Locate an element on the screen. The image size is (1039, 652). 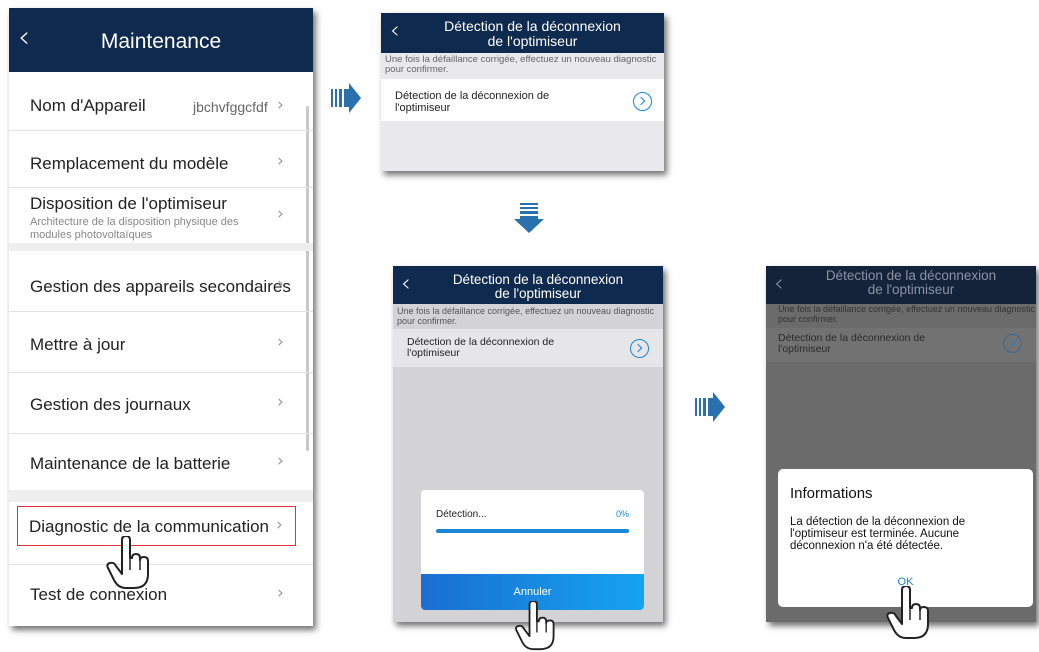
page-title: Maintenance is located at coordinates (161, 41).